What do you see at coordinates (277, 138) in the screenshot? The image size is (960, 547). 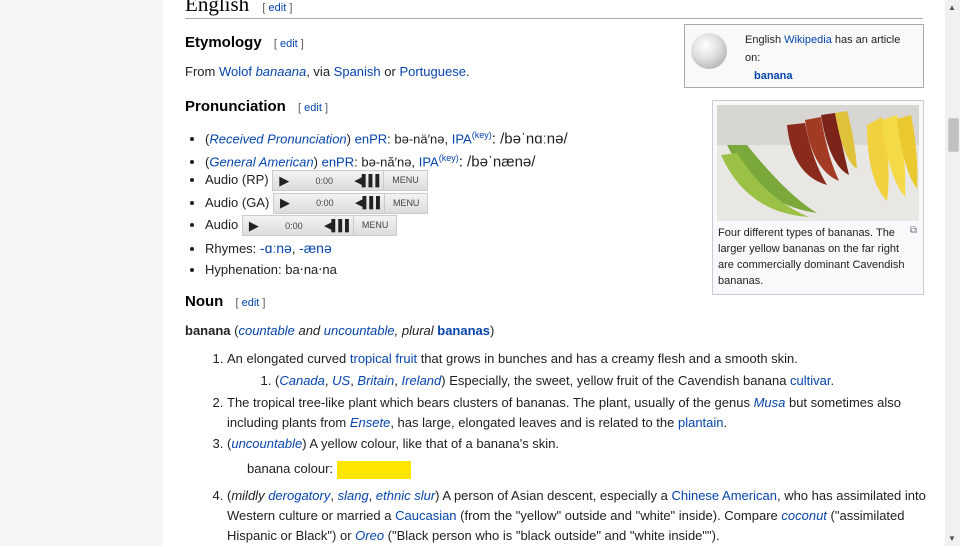 I see `link-received-pronunciation: Received Pronunciation` at bounding box center [277, 138].